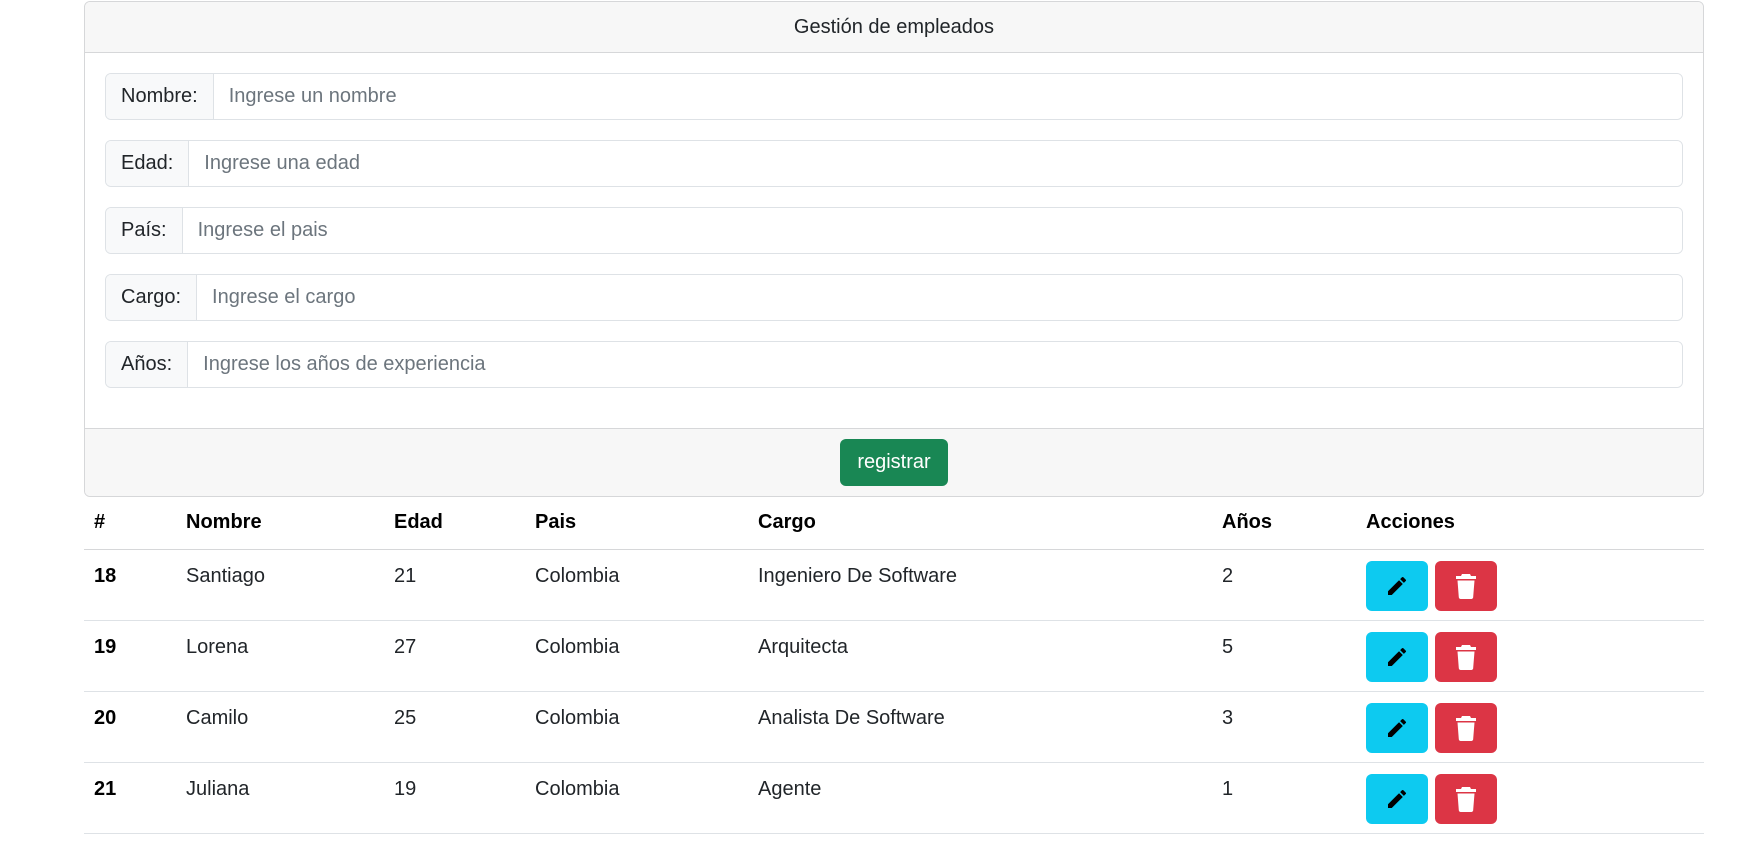 The image size is (1743, 850). I want to click on cell-id: 21, so click(130, 798).